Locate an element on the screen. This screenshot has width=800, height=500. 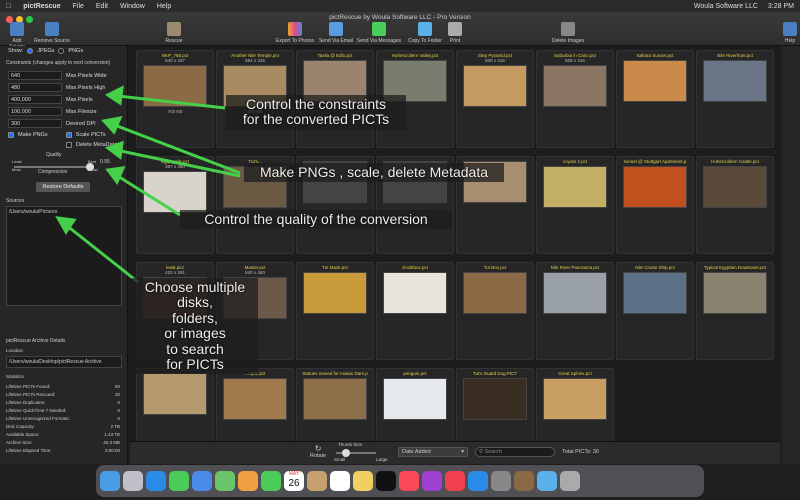
arrow-quality is located at coordinates (148, 195).